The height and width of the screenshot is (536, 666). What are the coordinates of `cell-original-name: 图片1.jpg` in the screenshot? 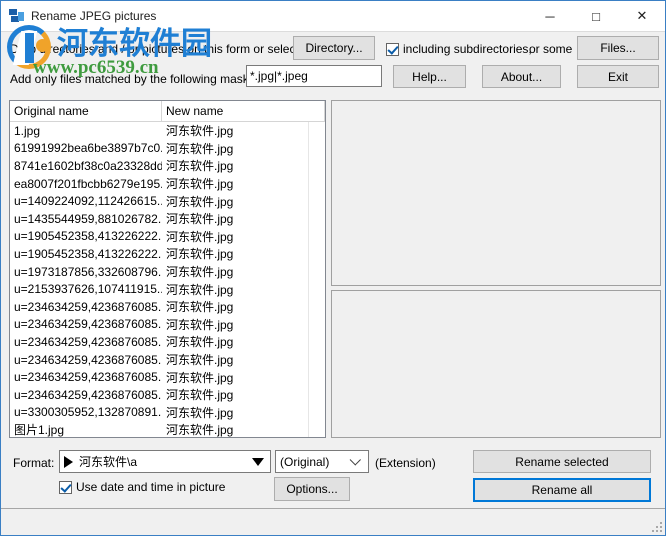 It's located at (39, 430).